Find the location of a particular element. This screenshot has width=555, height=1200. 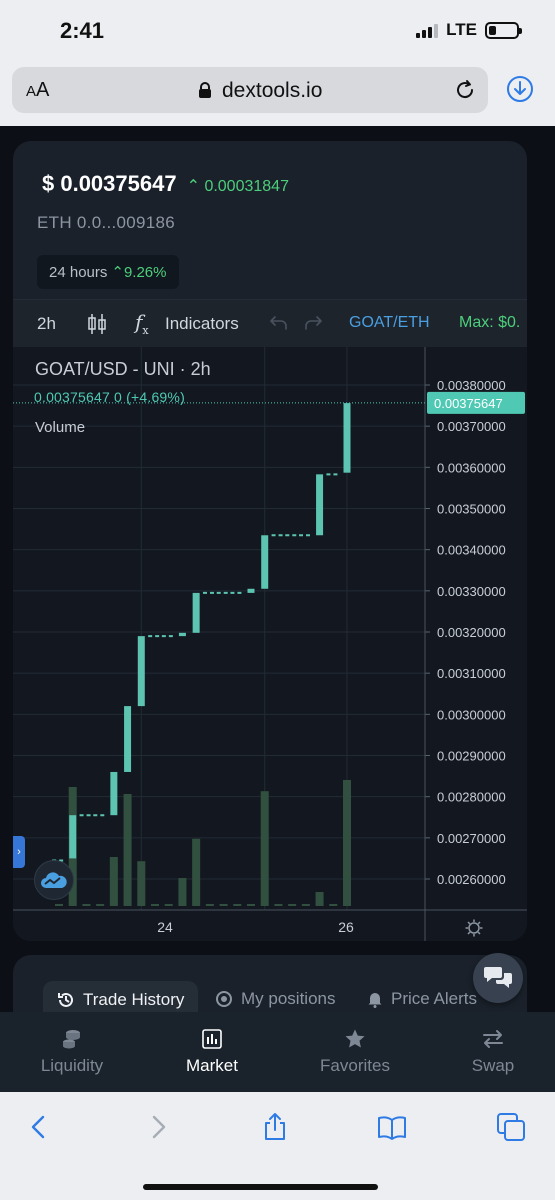

status-bar: 2:41 LTE is located at coordinates (277, 31).